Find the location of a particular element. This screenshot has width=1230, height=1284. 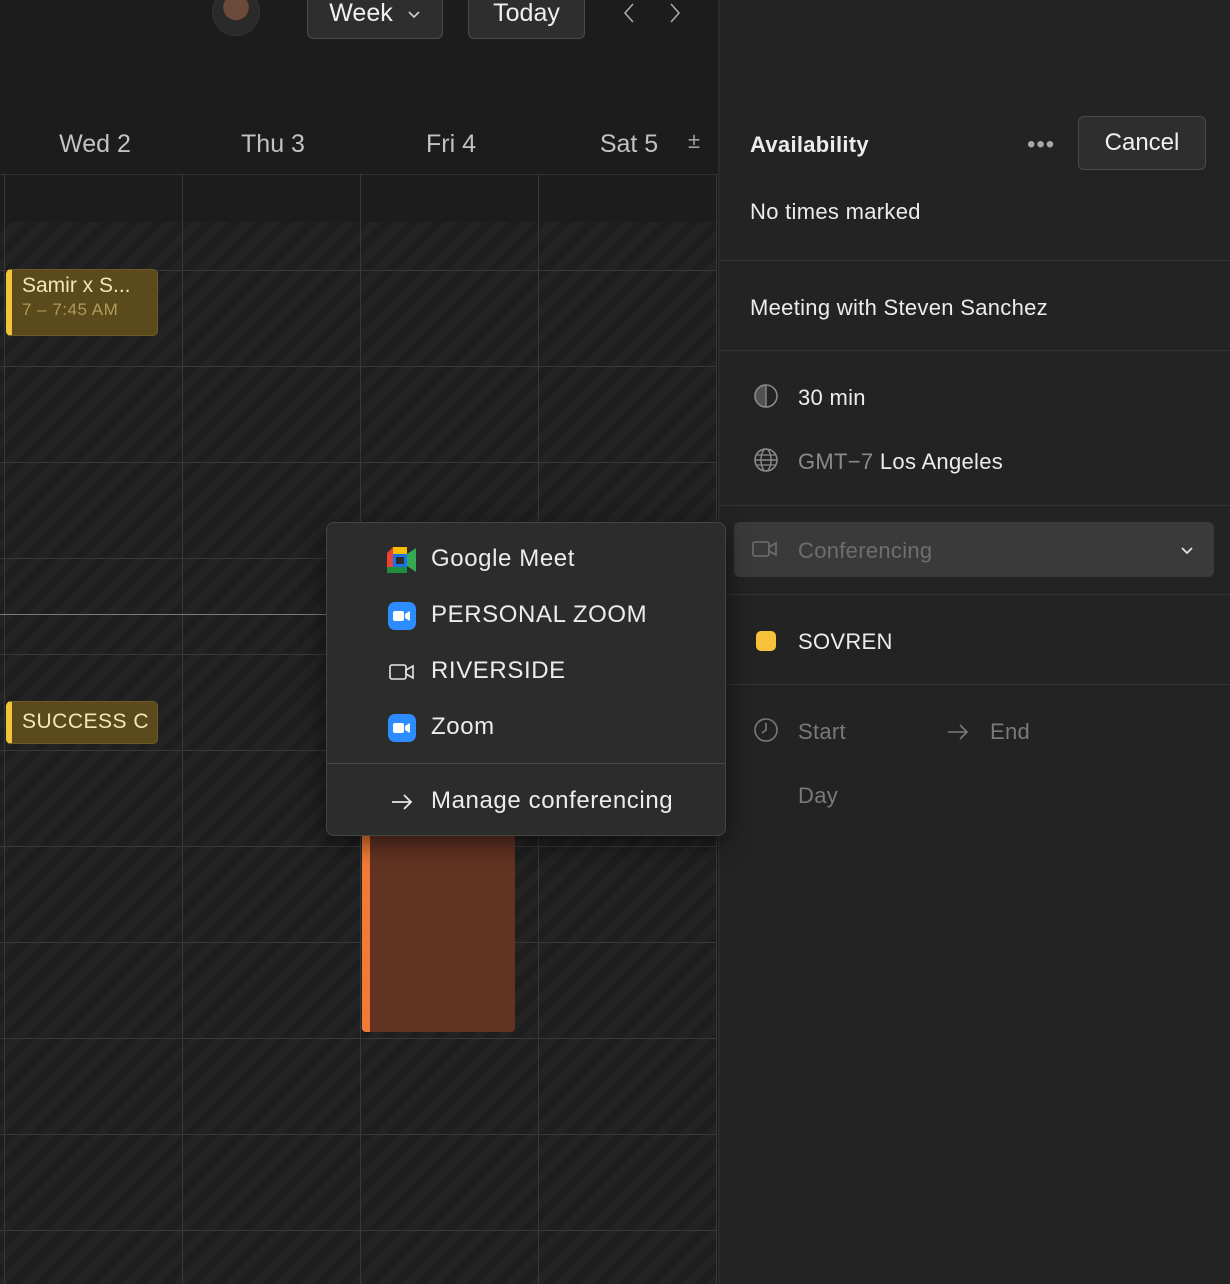

all-day-row is located at coordinates (359, 198).